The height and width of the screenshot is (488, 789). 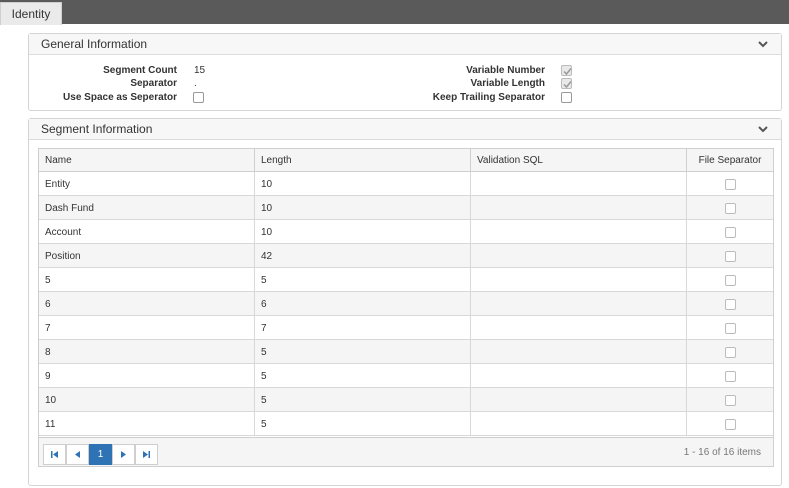 What do you see at coordinates (100, 454) in the screenshot?
I see `page-1-button: 1` at bounding box center [100, 454].